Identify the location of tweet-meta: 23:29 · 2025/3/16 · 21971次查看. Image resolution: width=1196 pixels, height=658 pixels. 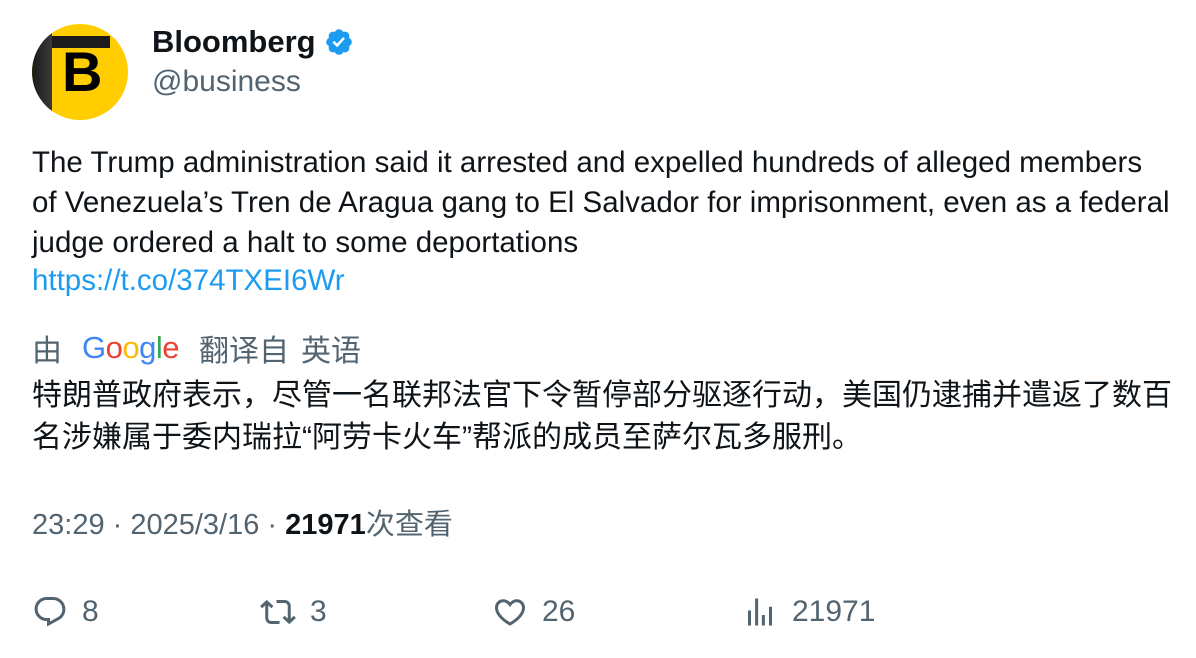
(242, 525).